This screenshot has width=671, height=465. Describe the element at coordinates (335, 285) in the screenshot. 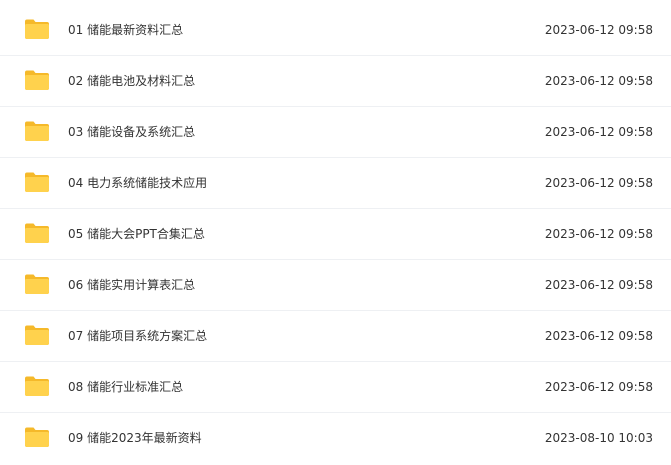

I see `file-row-06: 06 储能实用计算表汇总 2023-06-12 09:58` at that location.